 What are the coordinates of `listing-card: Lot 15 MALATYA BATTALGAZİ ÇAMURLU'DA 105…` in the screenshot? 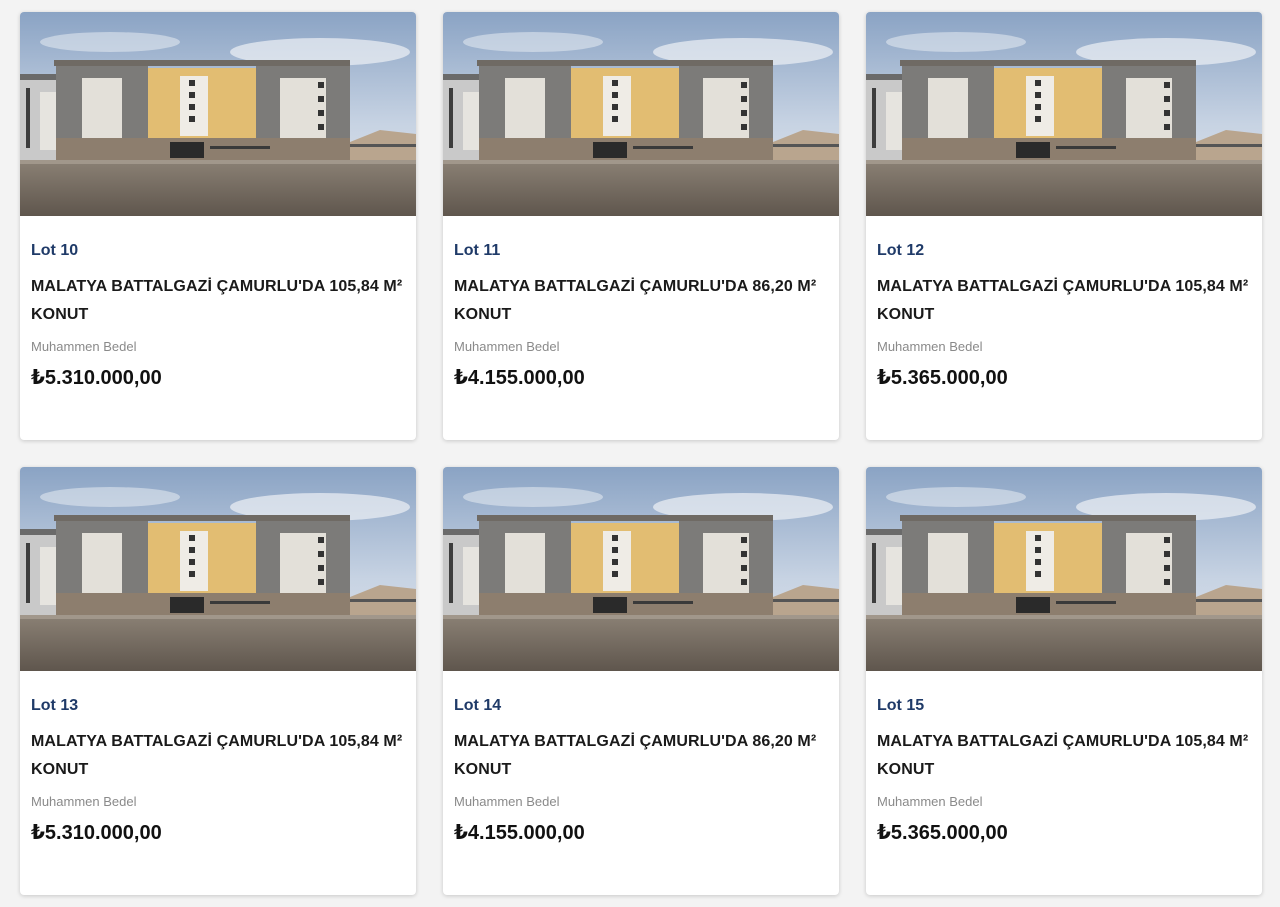 It's located at (1064, 681).